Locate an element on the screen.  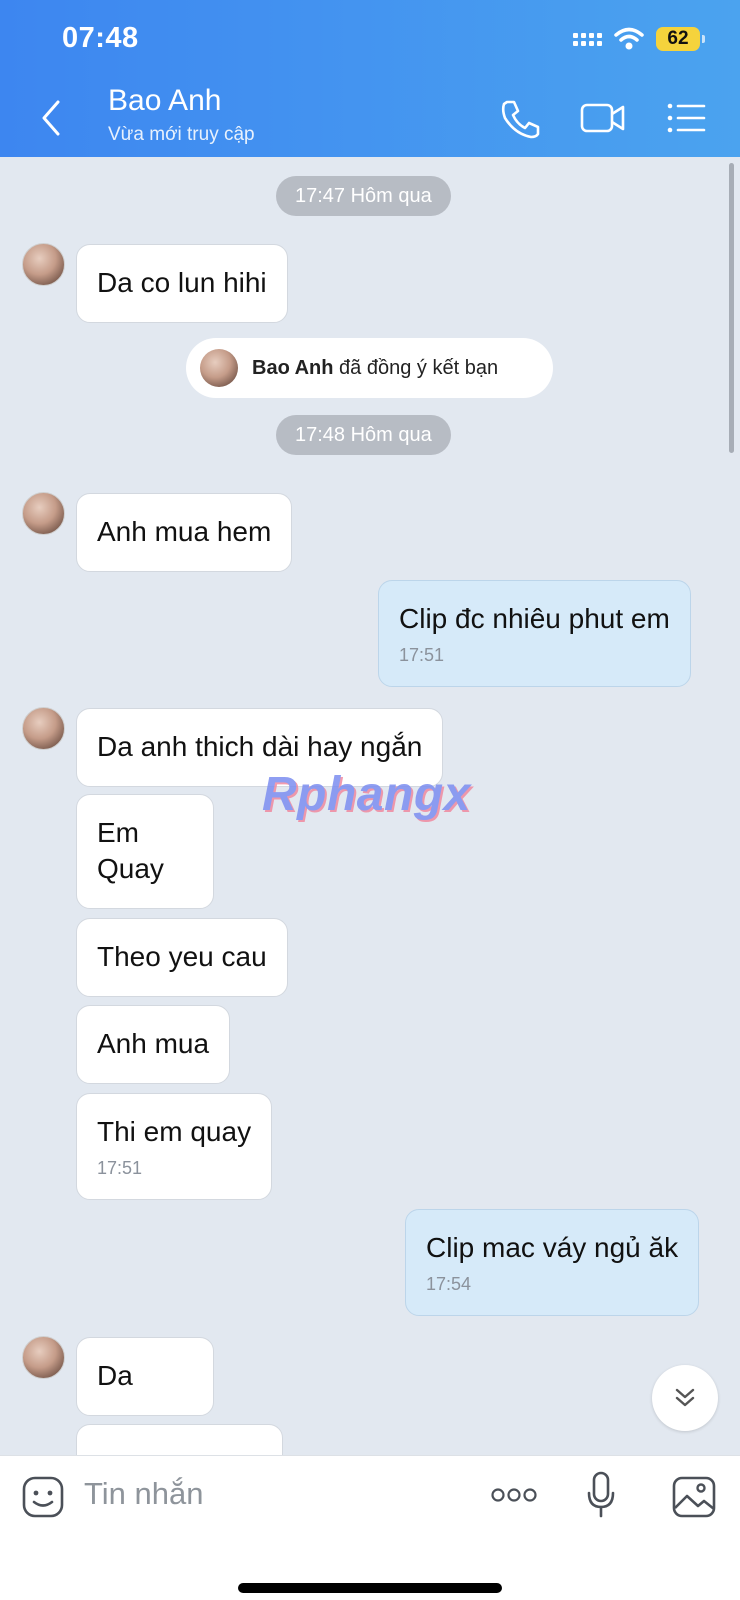
phone-call-icon is located at coordinates (521, 118).